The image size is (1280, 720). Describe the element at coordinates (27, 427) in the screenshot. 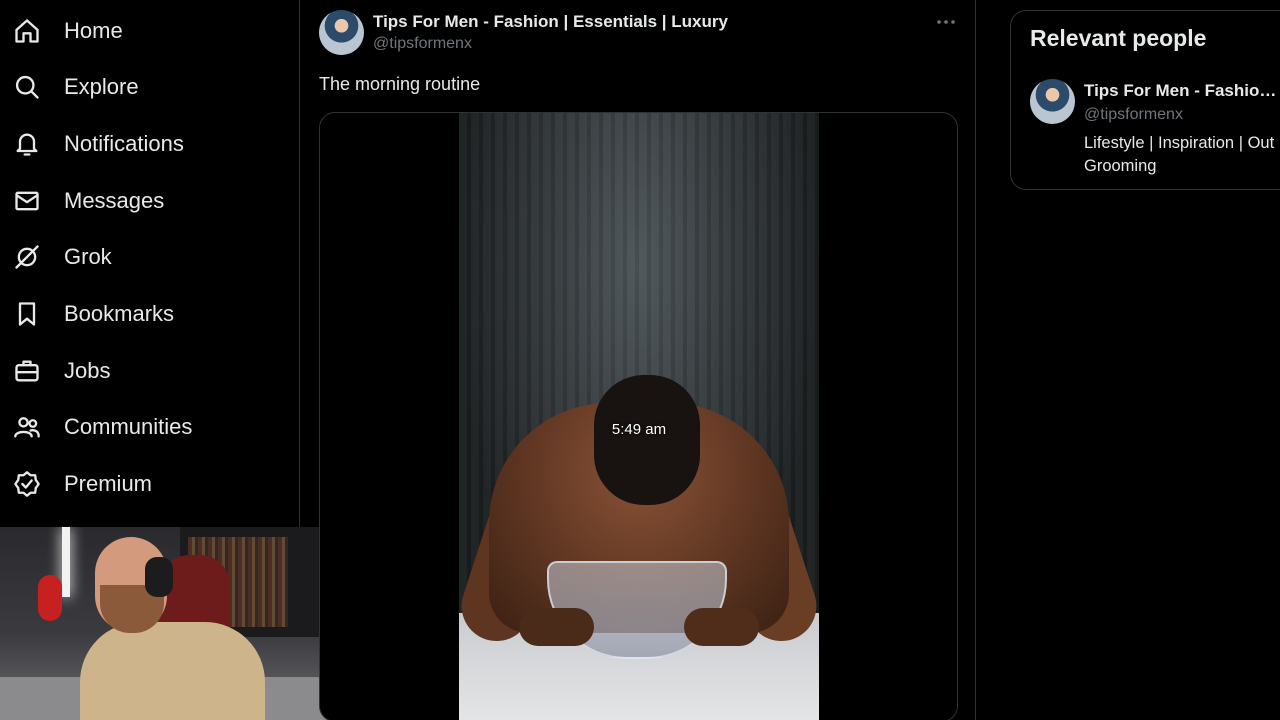

I see `people-icon` at that location.